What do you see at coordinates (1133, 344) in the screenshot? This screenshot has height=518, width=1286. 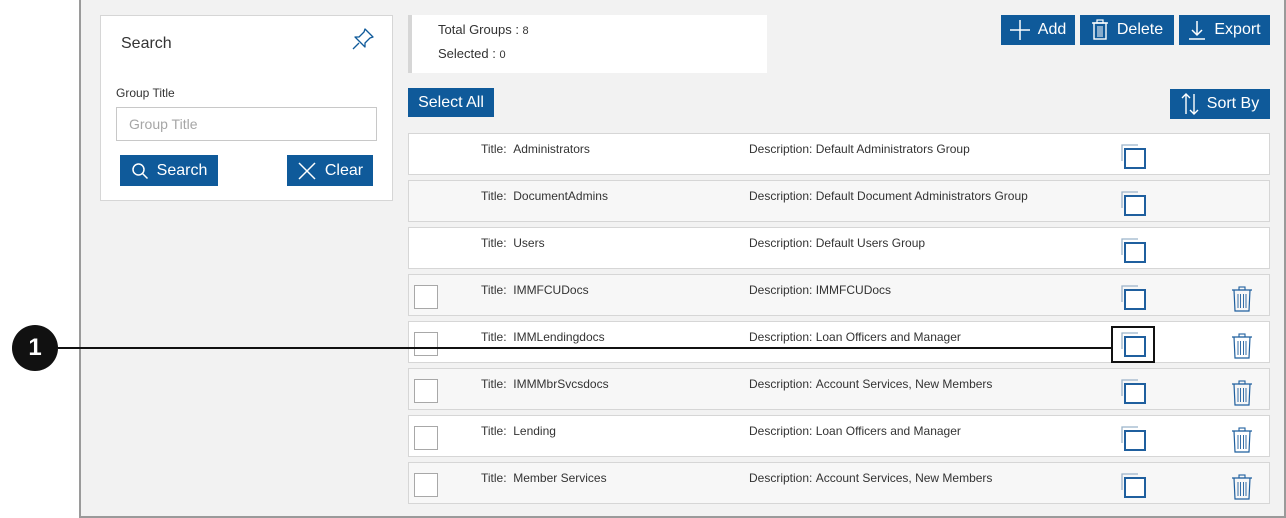 I see `callout-highlight-box` at bounding box center [1133, 344].